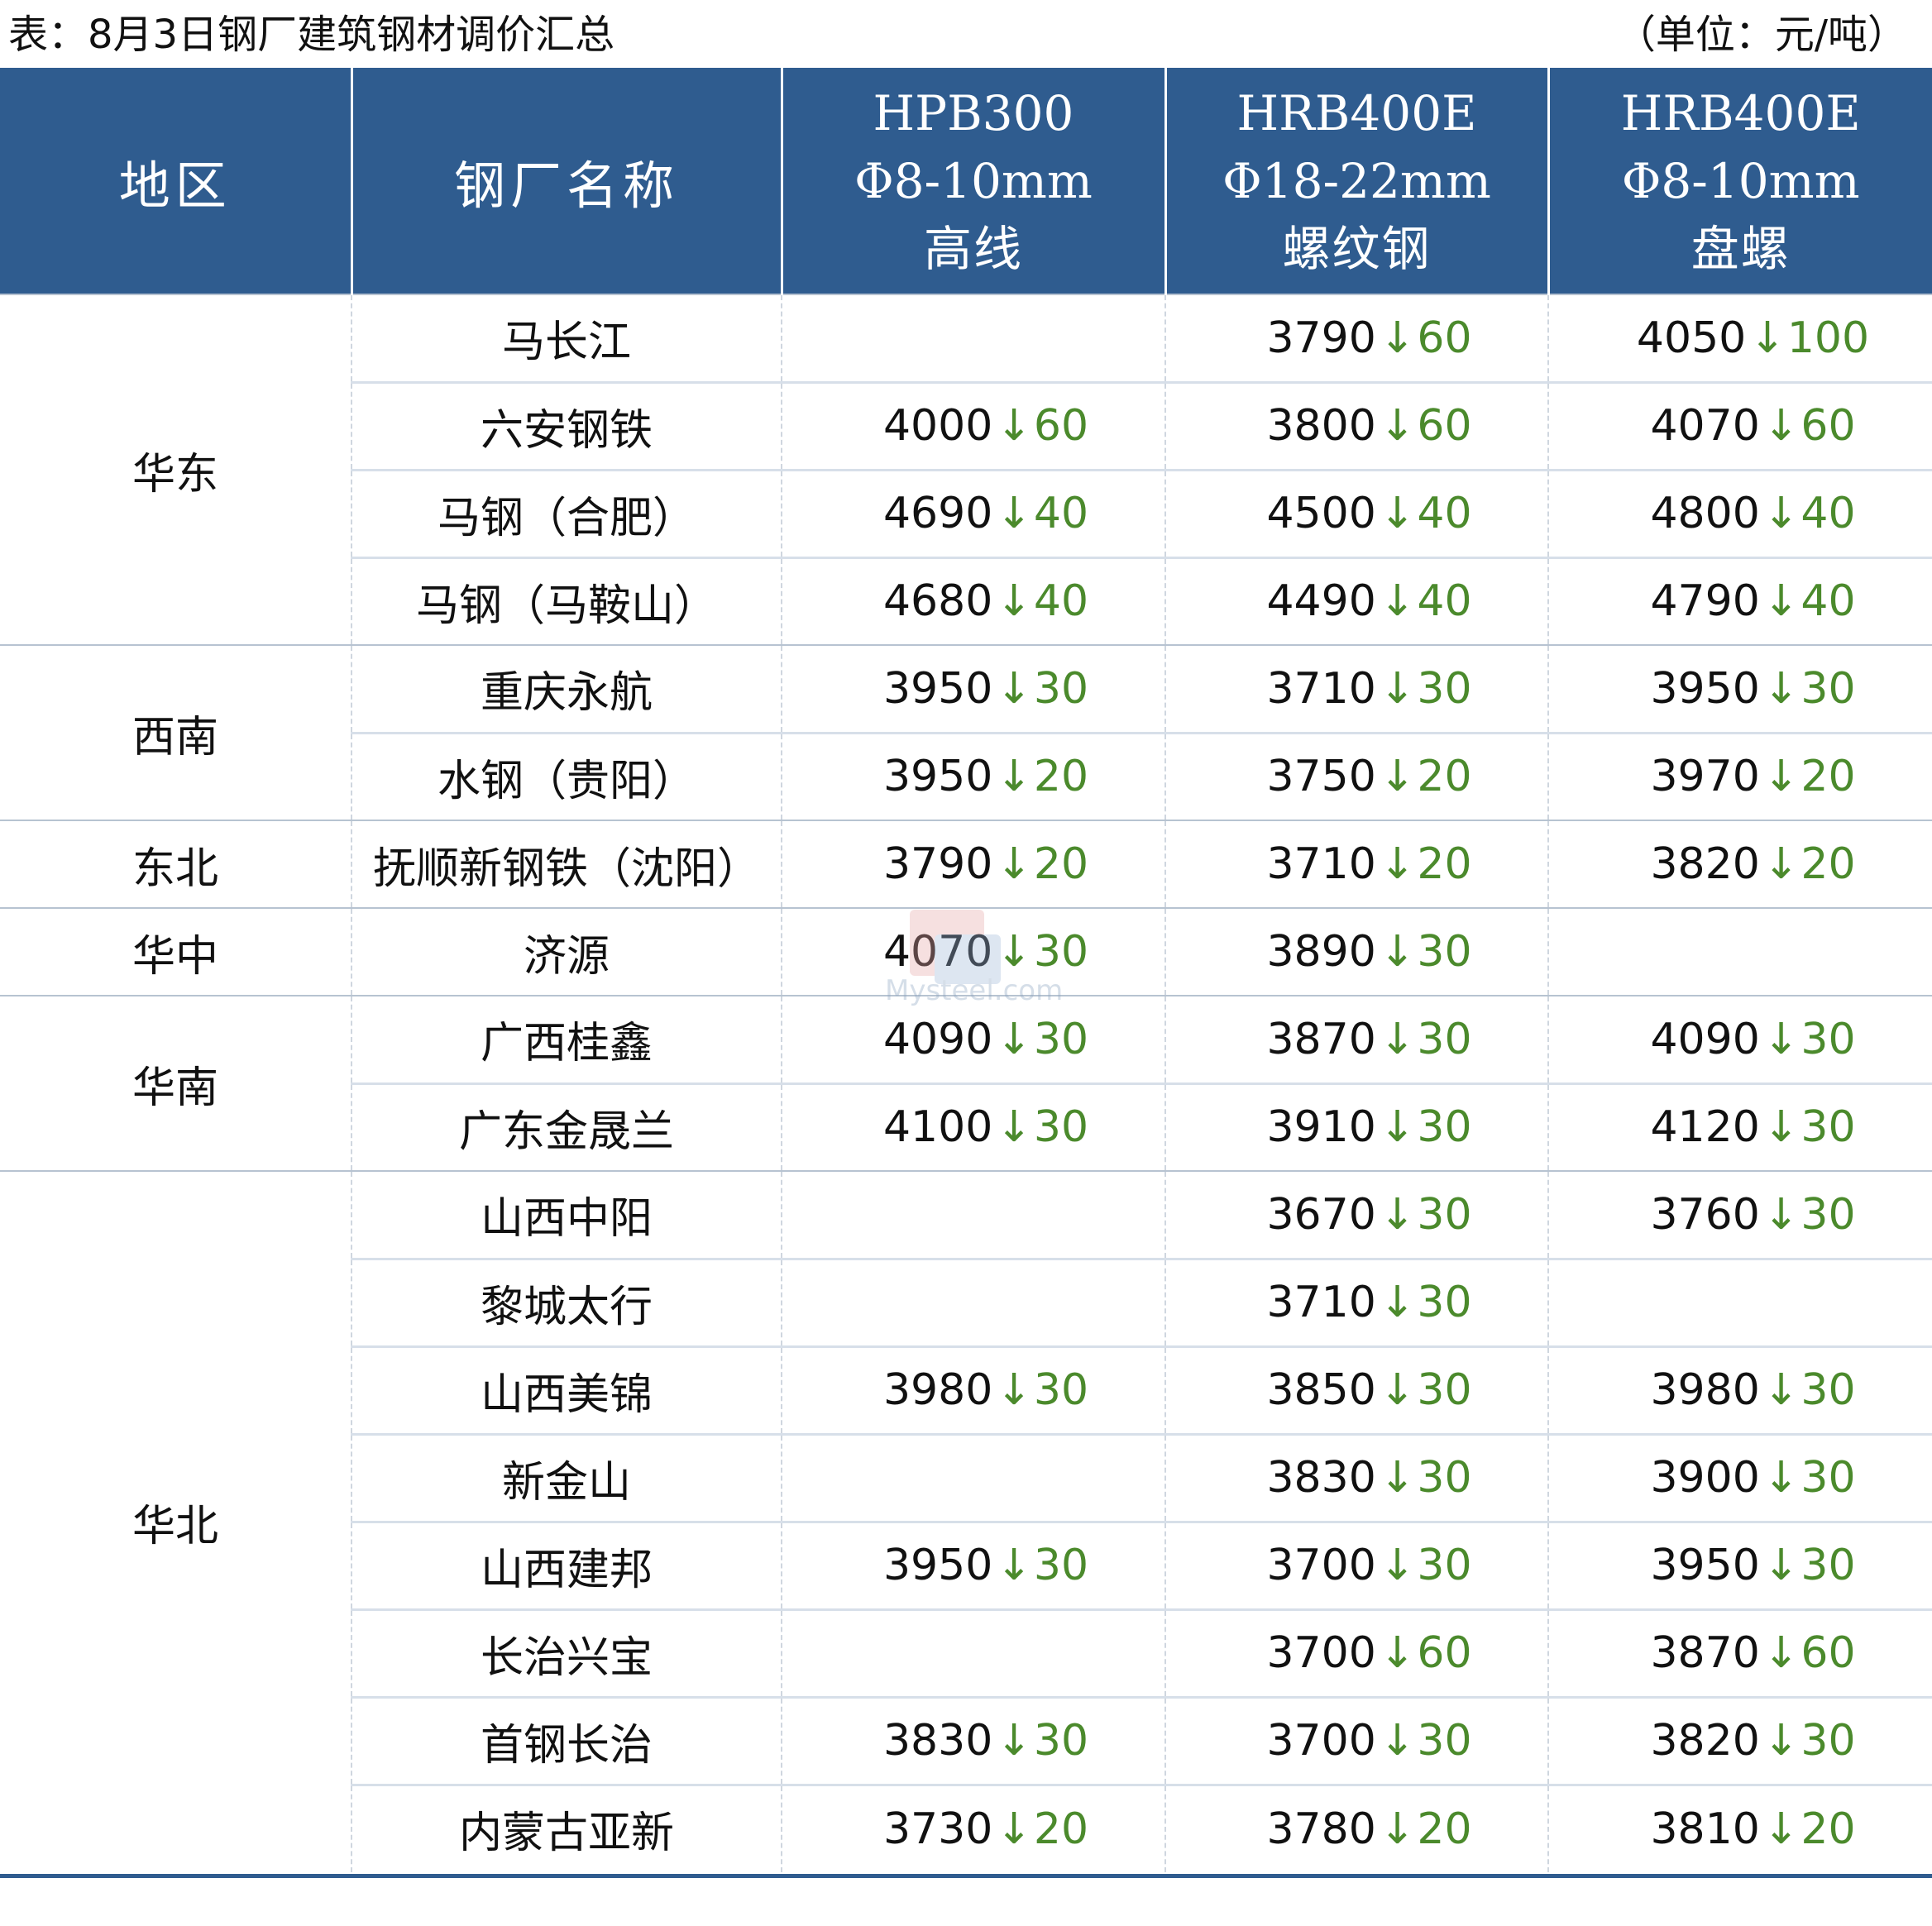  Describe the element at coordinates (937, 1127) in the screenshot. I see `price-value: 4100` at that location.